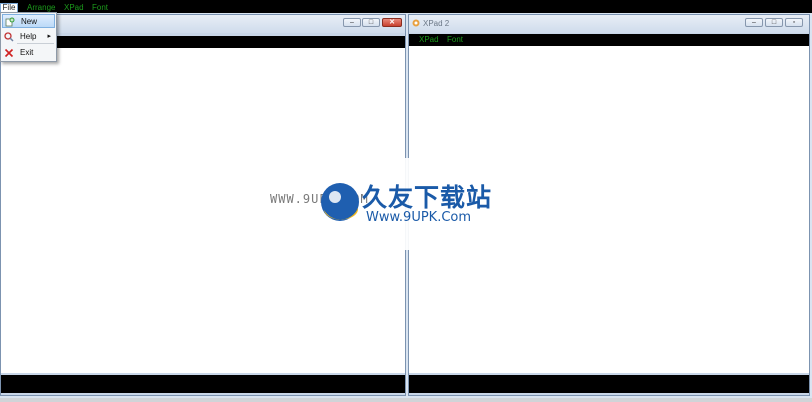 The image size is (812, 402). I want to click on new-document-icon, so click(10, 22).